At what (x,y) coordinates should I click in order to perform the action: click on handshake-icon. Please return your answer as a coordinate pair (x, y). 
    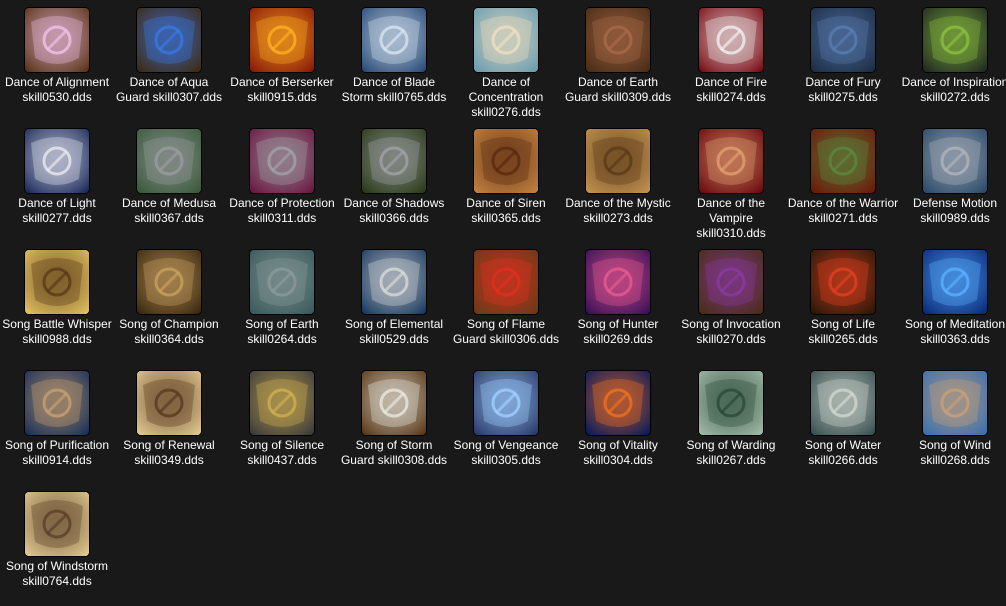
    Looking at the image, I should click on (57, 403).